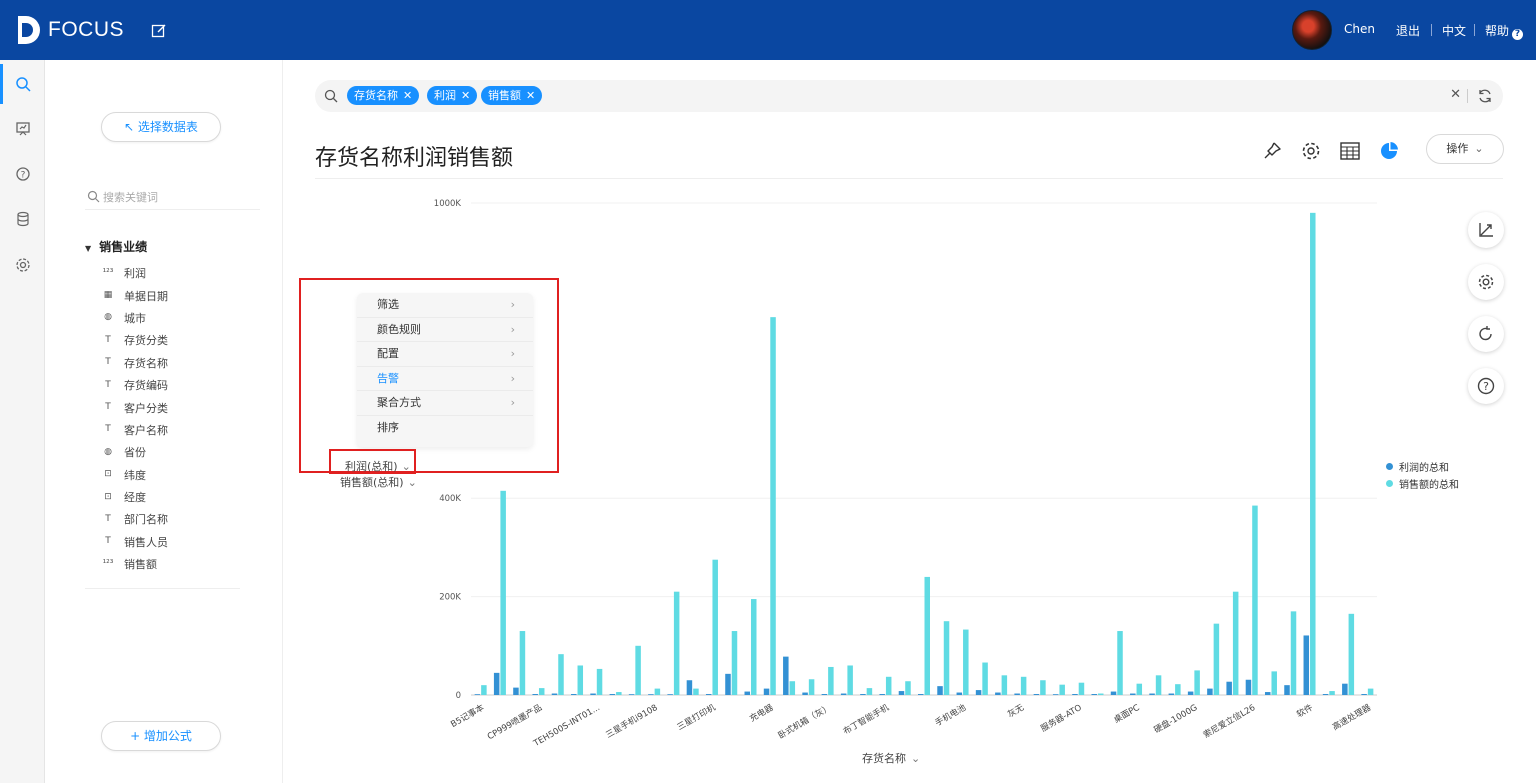 This screenshot has width=1536, height=783. Describe the element at coordinates (186, 363) in the screenshot. I see `field-item: T 存货名称` at that location.